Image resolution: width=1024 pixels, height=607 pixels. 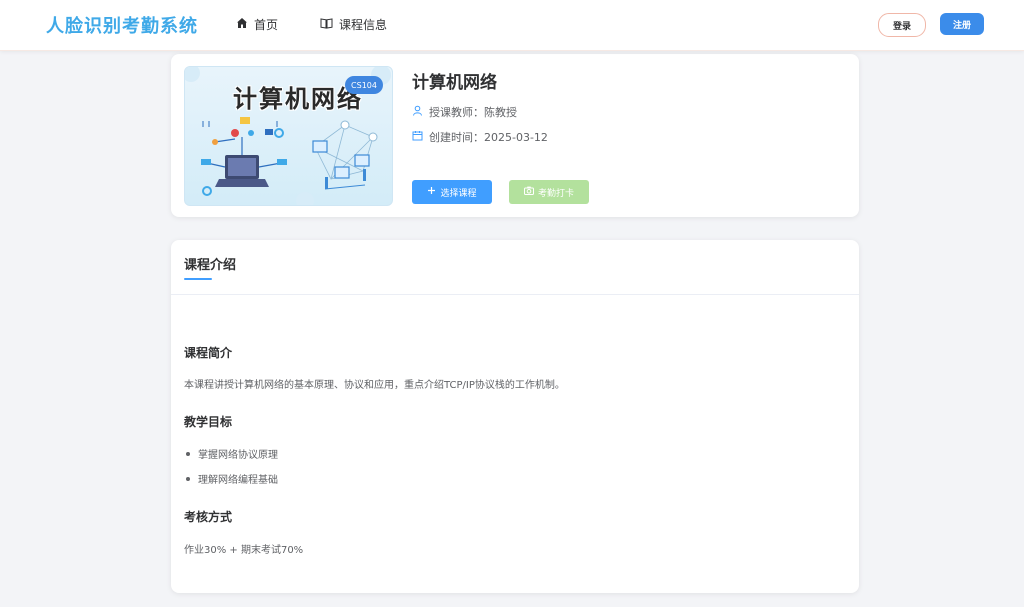 What do you see at coordinates (515, 294) in the screenshot?
I see `tab-divider` at bounding box center [515, 294].